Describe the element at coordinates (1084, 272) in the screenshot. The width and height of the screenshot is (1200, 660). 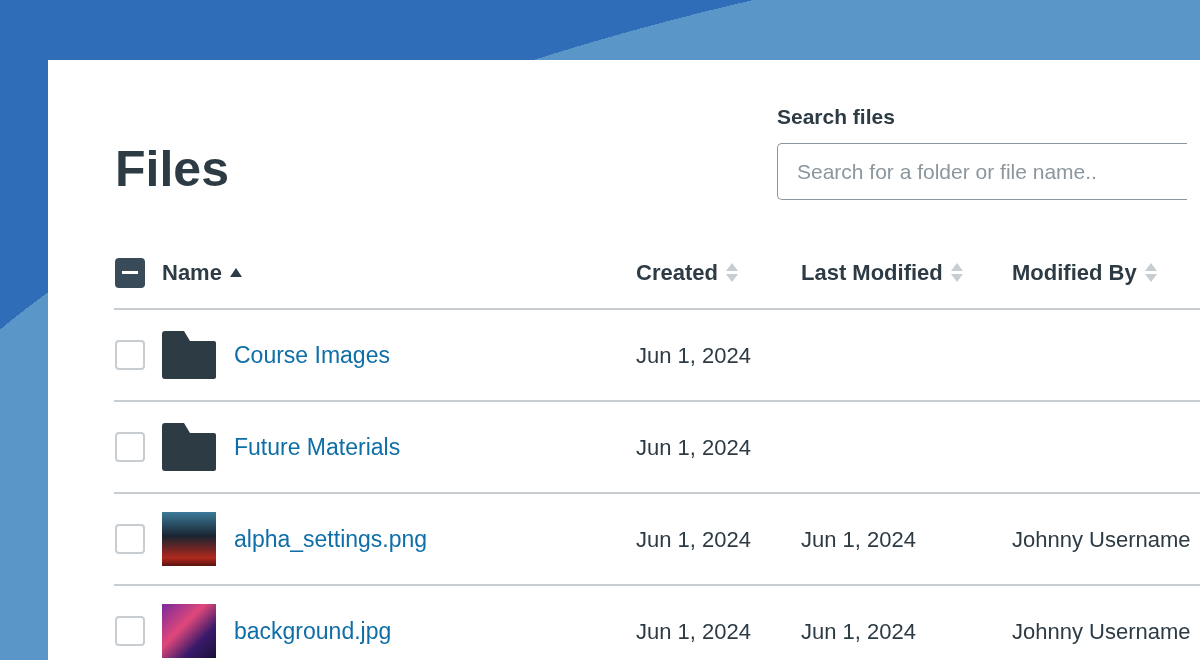
I see `column-header: Modified By` at that location.